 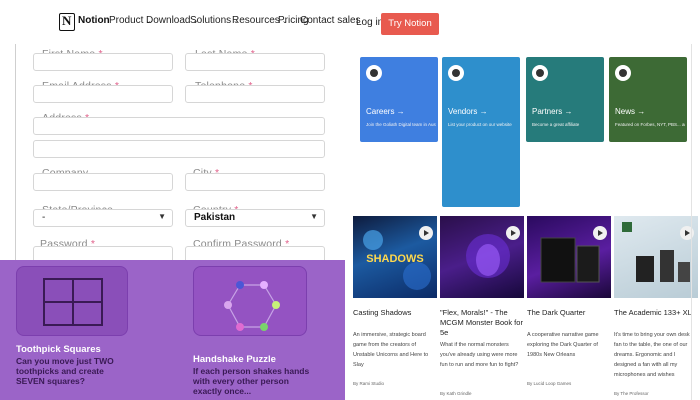 What do you see at coordinates (630, 111) in the screenshot?
I see `news-title: News →` at bounding box center [630, 111].